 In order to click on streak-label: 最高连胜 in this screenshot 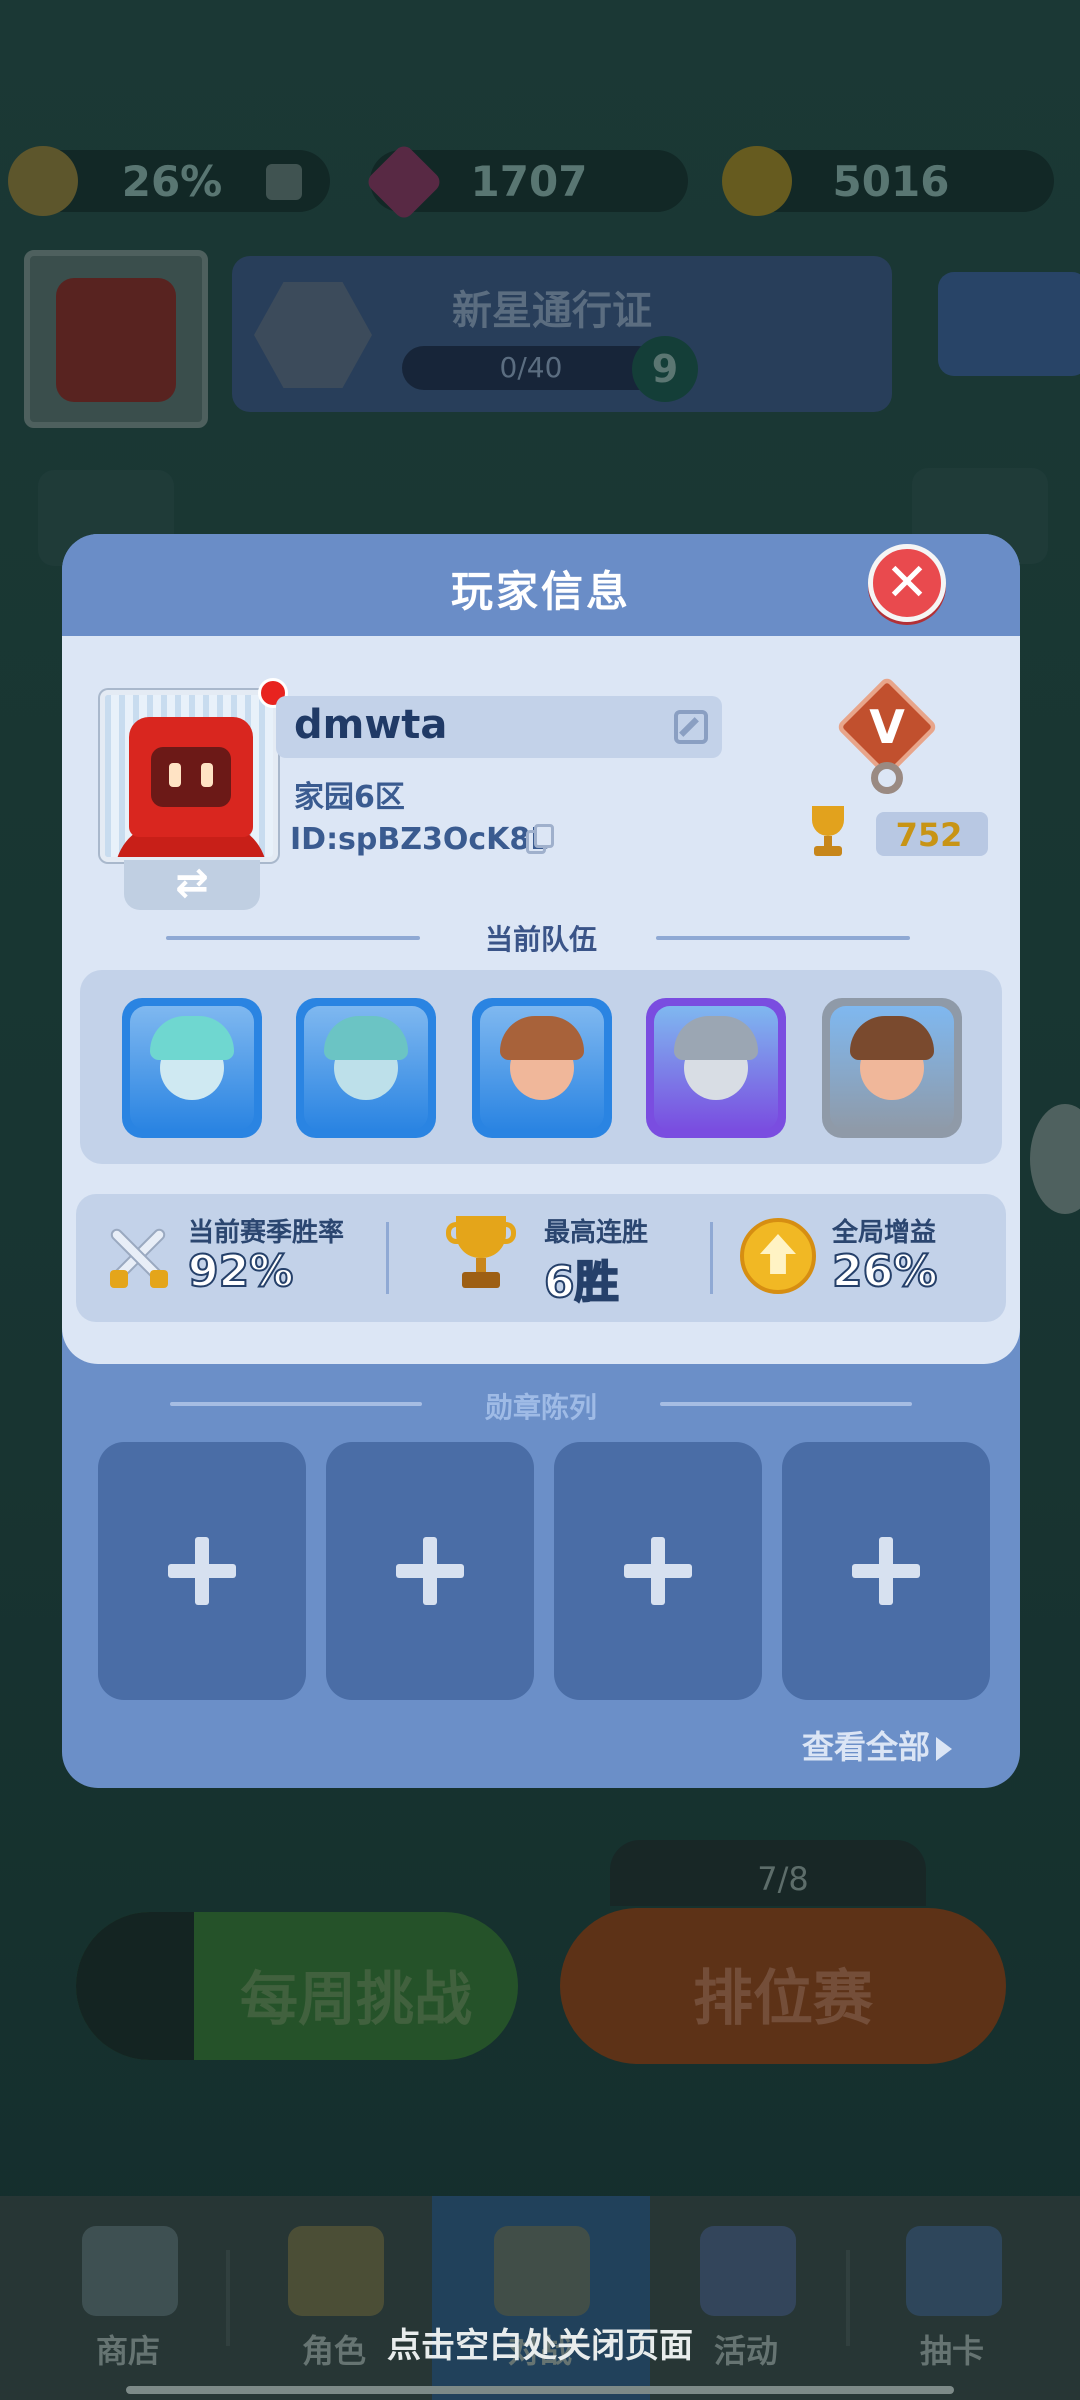, I will do `click(596, 1233)`.